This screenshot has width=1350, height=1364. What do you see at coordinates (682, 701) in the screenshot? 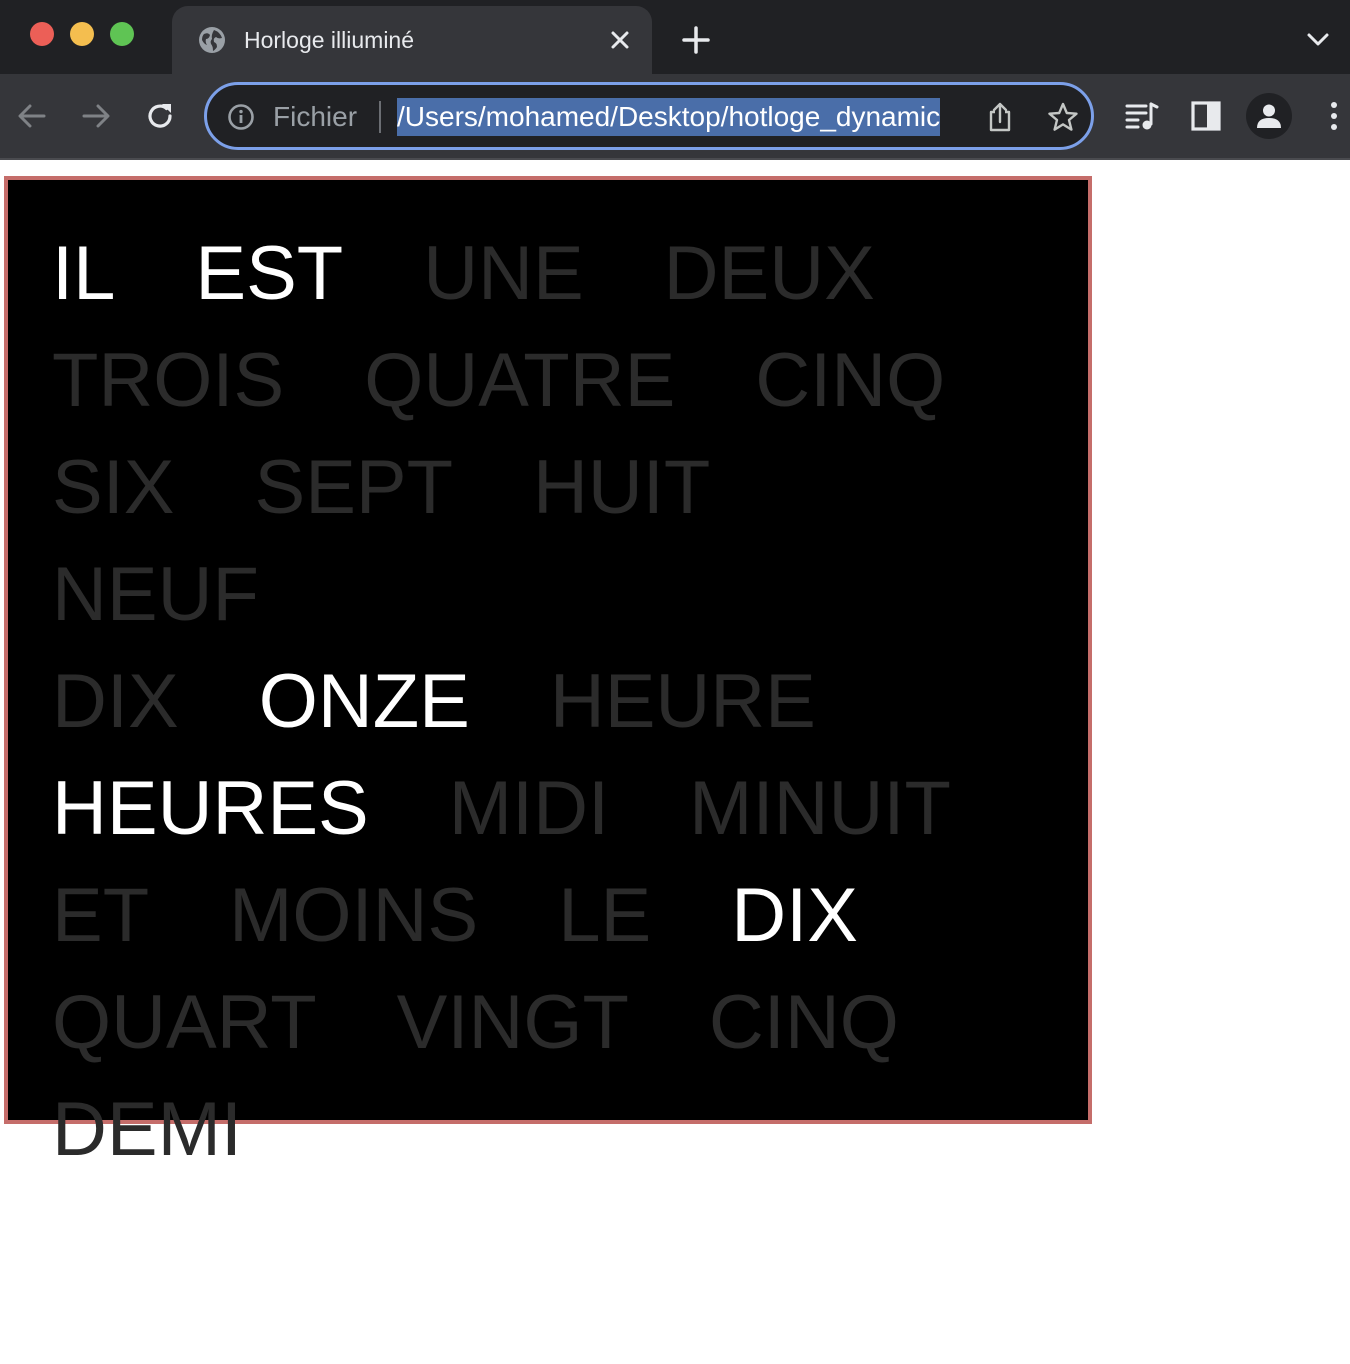
I see `clock-word-heure: HEURE` at bounding box center [682, 701].